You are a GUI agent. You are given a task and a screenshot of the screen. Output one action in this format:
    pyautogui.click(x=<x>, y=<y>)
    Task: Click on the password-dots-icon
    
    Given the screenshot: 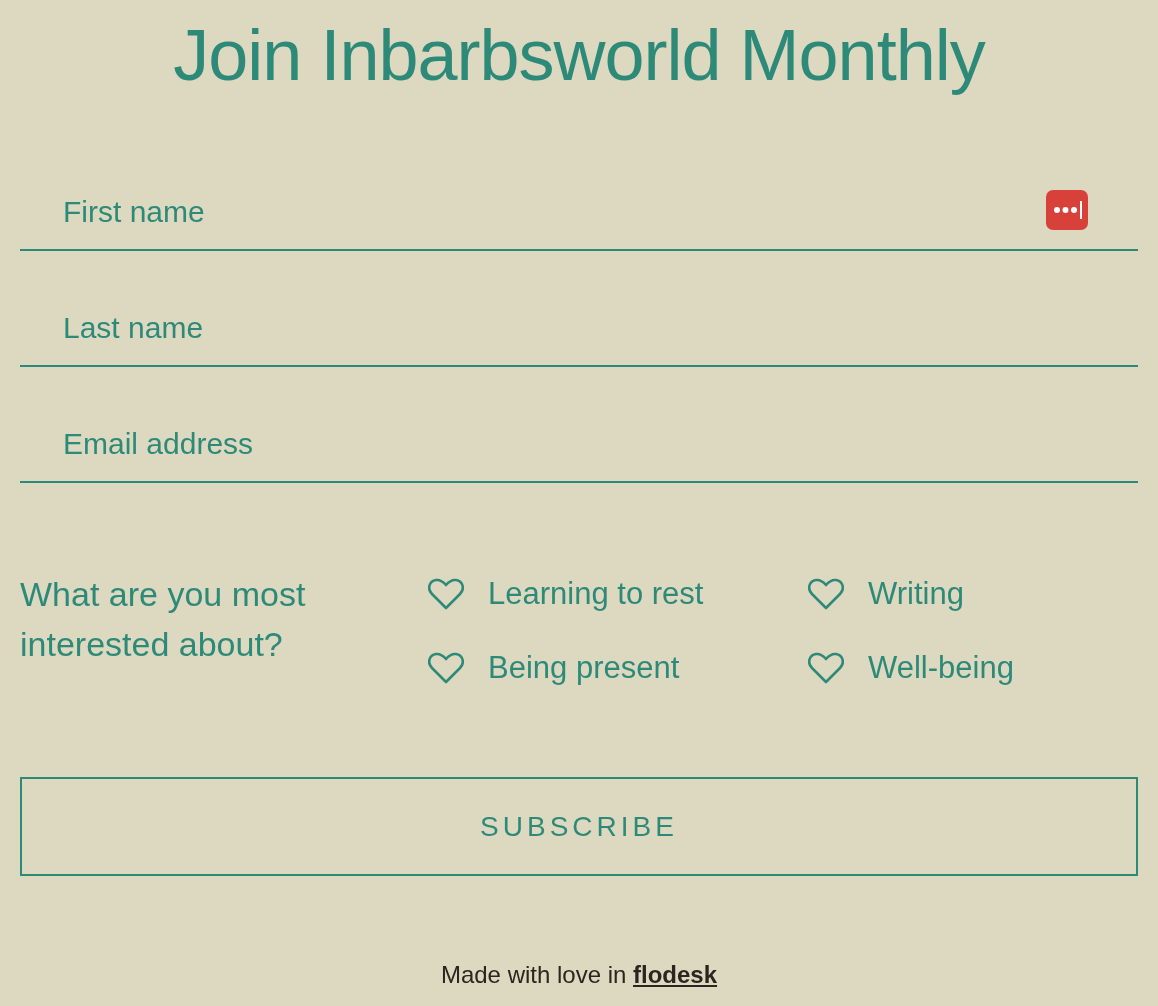 What is the action you would take?
    pyautogui.click(x=1067, y=210)
    